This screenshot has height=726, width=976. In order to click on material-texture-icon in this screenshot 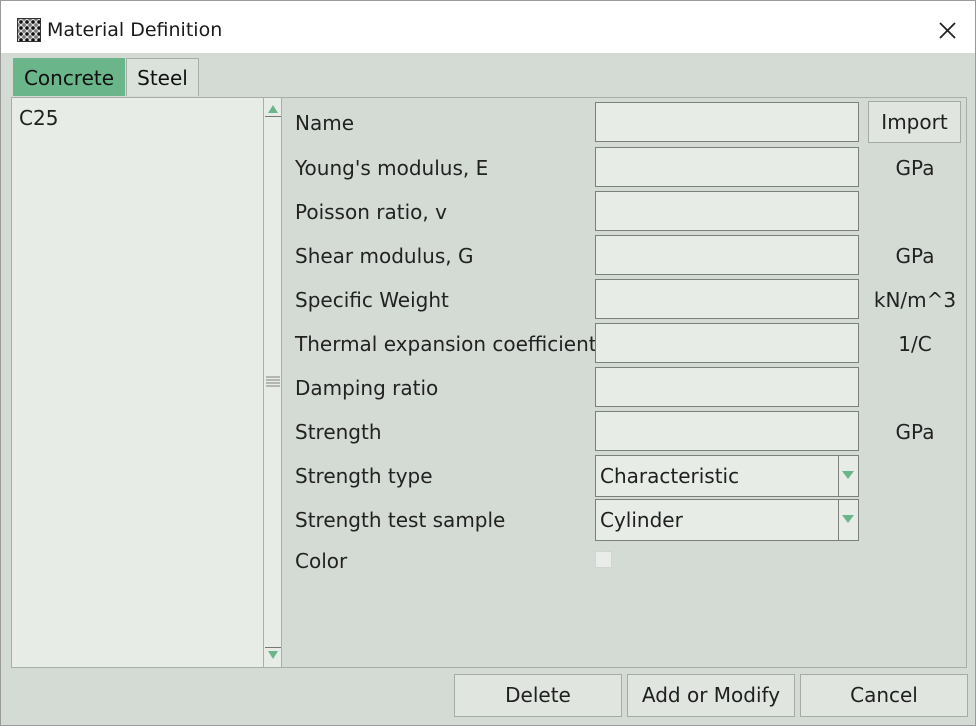, I will do `click(29, 30)`.